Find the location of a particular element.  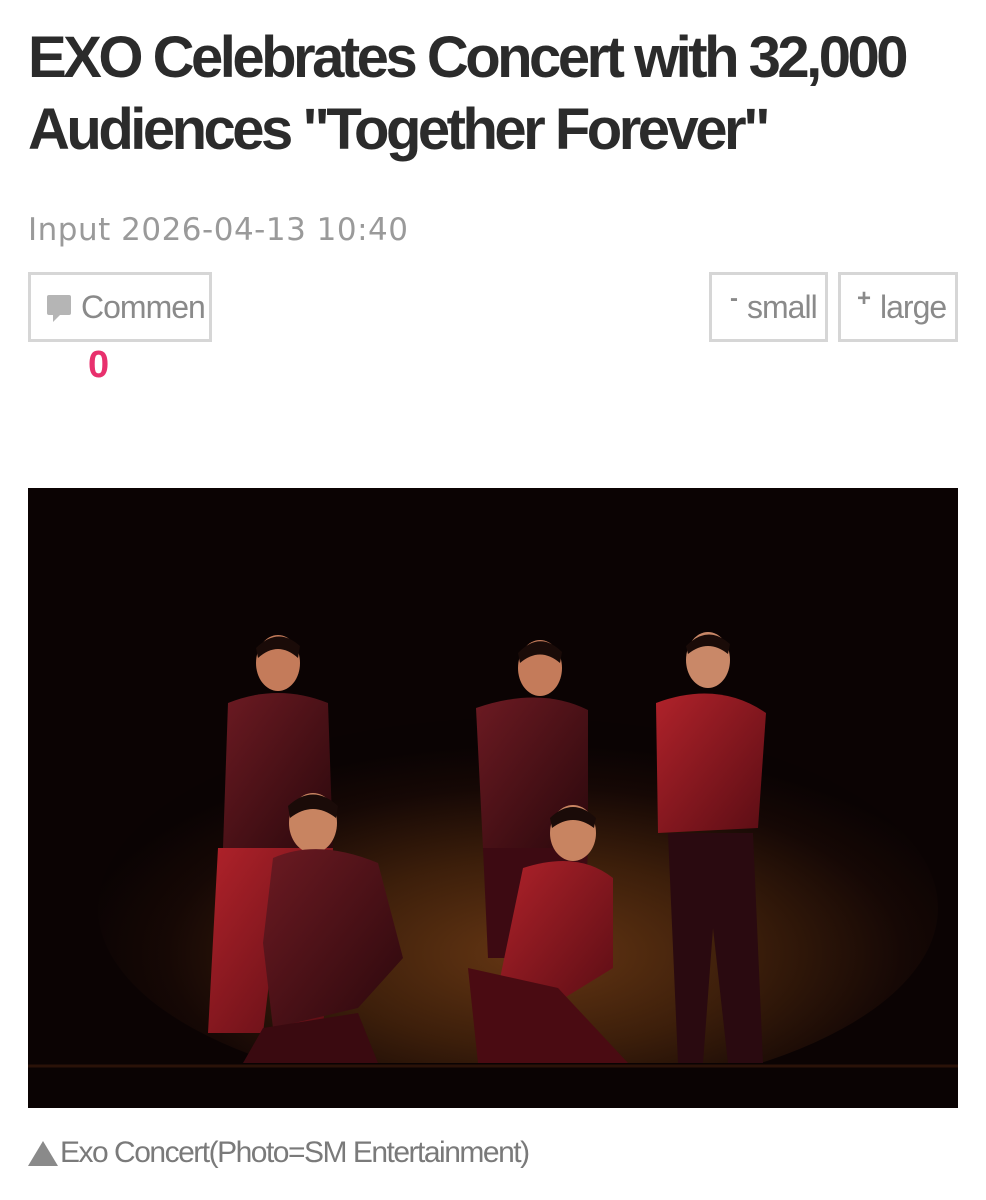

font-small-label: small is located at coordinates (782, 306).